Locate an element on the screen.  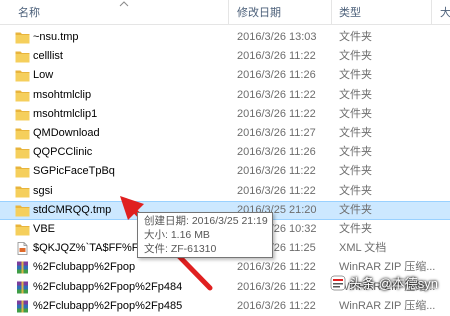
file-name: QQPCClinic is located at coordinates (63, 152).